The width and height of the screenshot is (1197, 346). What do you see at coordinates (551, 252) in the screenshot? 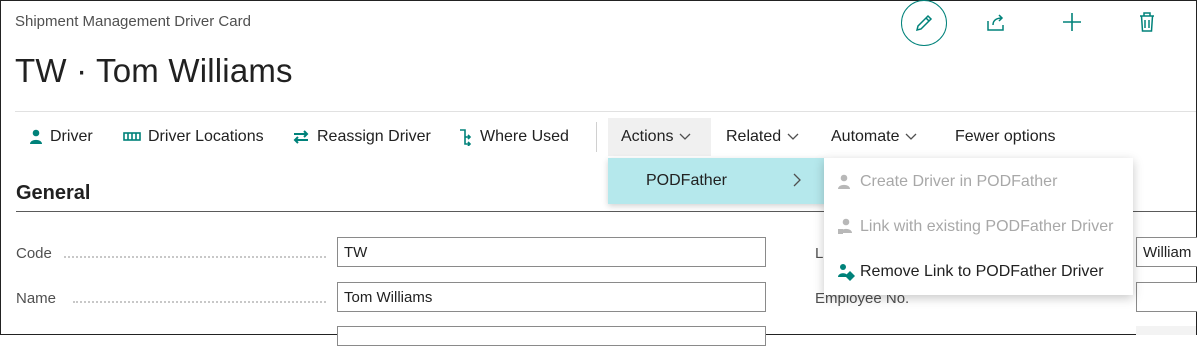
I see `code-field: TW` at bounding box center [551, 252].